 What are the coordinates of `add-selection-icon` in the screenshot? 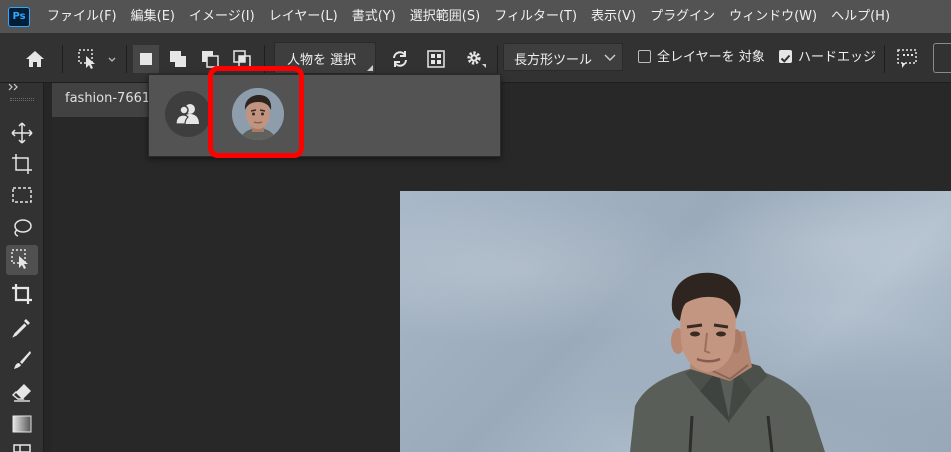 It's located at (178, 59).